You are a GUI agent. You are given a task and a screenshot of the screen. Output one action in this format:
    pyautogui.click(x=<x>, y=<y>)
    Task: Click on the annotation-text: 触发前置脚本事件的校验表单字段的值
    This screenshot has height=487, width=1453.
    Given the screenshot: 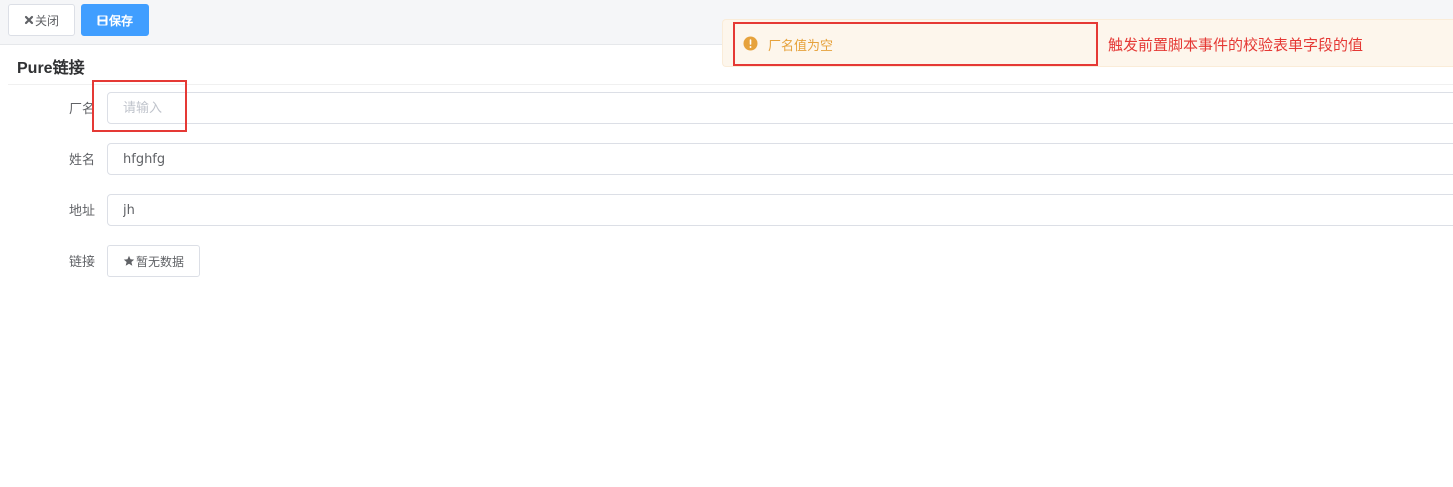 What is the action you would take?
    pyautogui.click(x=1236, y=45)
    